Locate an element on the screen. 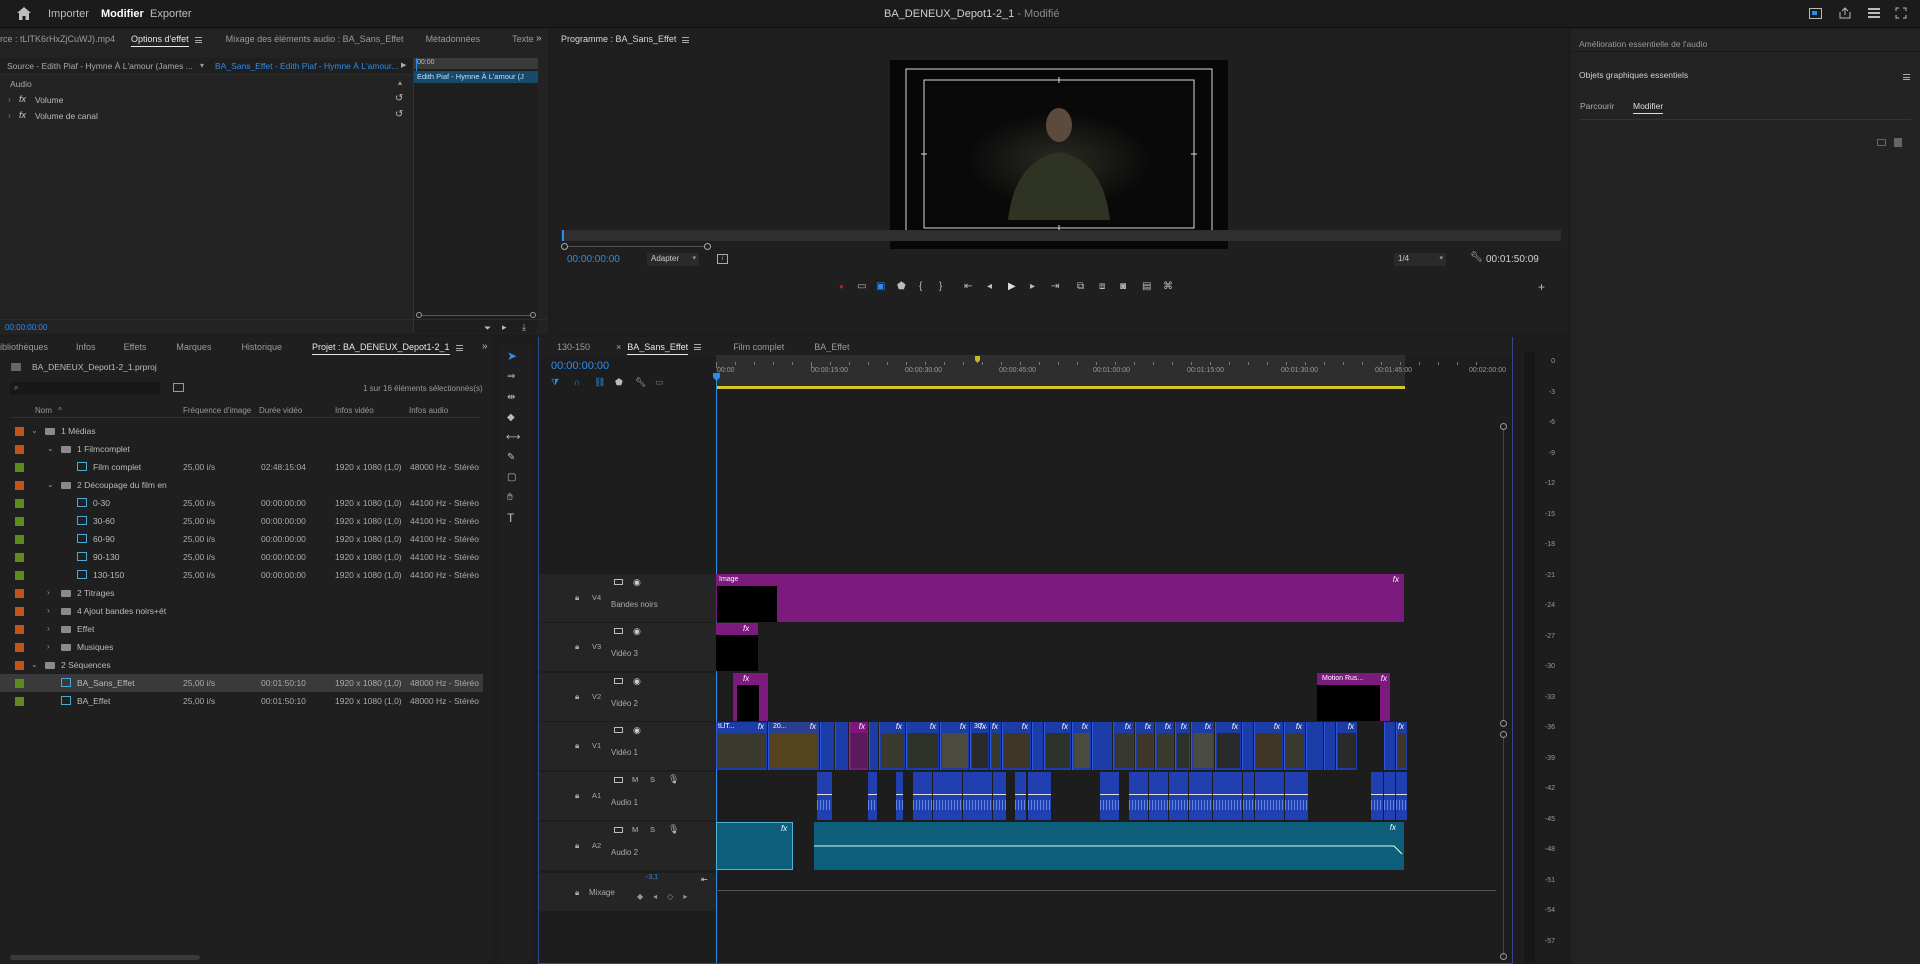 This screenshot has width=1920, height=964. mark-in-icon: { is located at coordinates (920, 287).